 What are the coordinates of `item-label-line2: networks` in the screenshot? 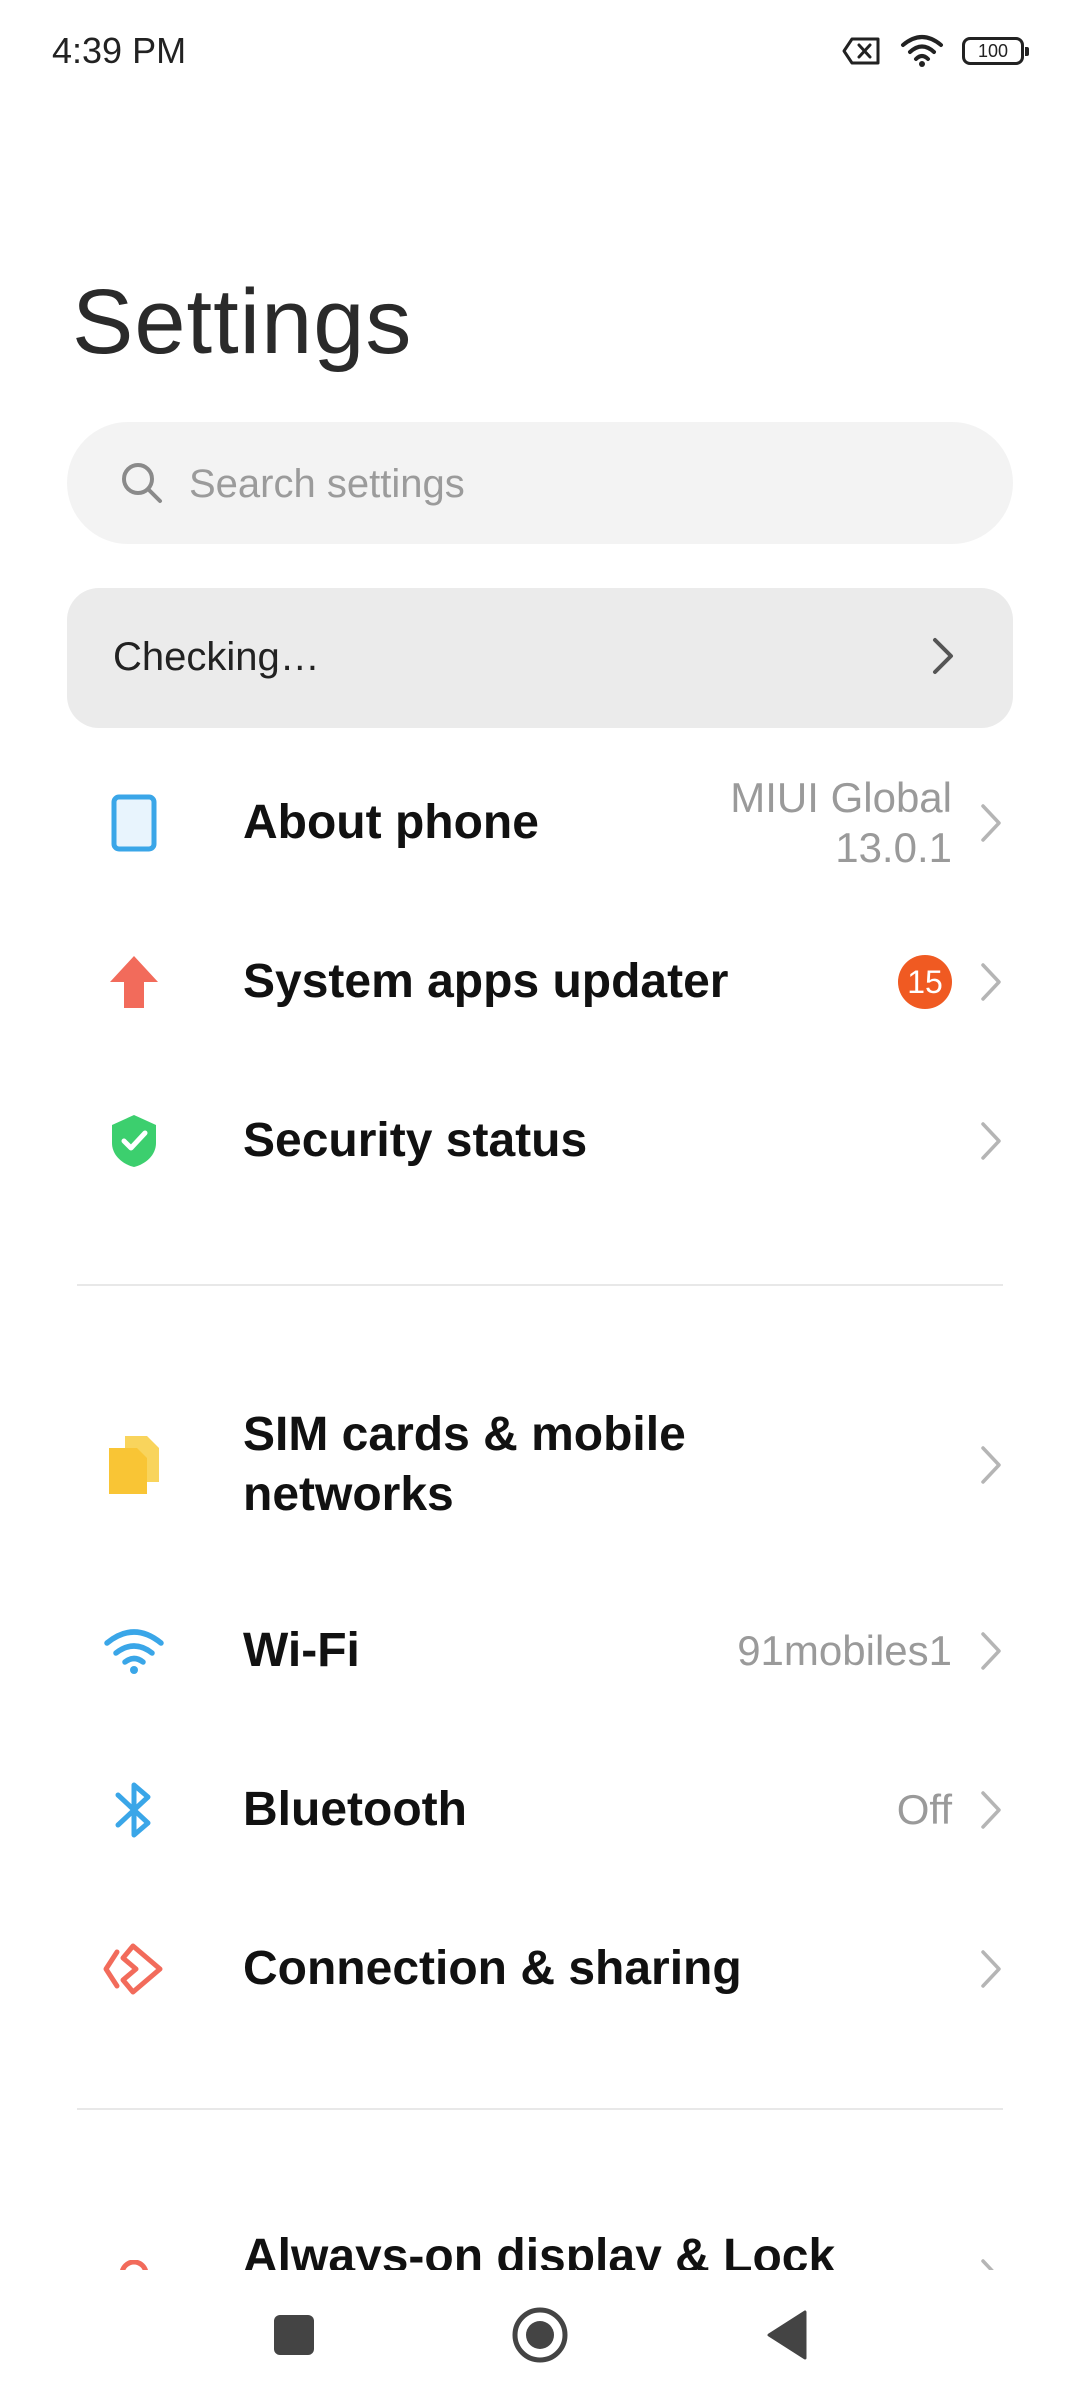 It's located at (348, 1494).